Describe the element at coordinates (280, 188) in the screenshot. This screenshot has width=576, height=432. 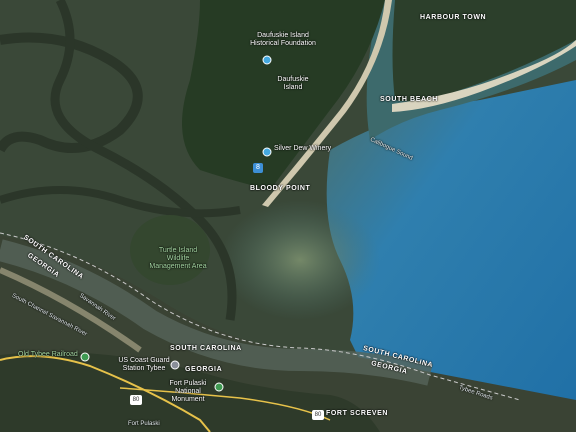
I see `bloody-point-label: BLOODY POINT` at that location.